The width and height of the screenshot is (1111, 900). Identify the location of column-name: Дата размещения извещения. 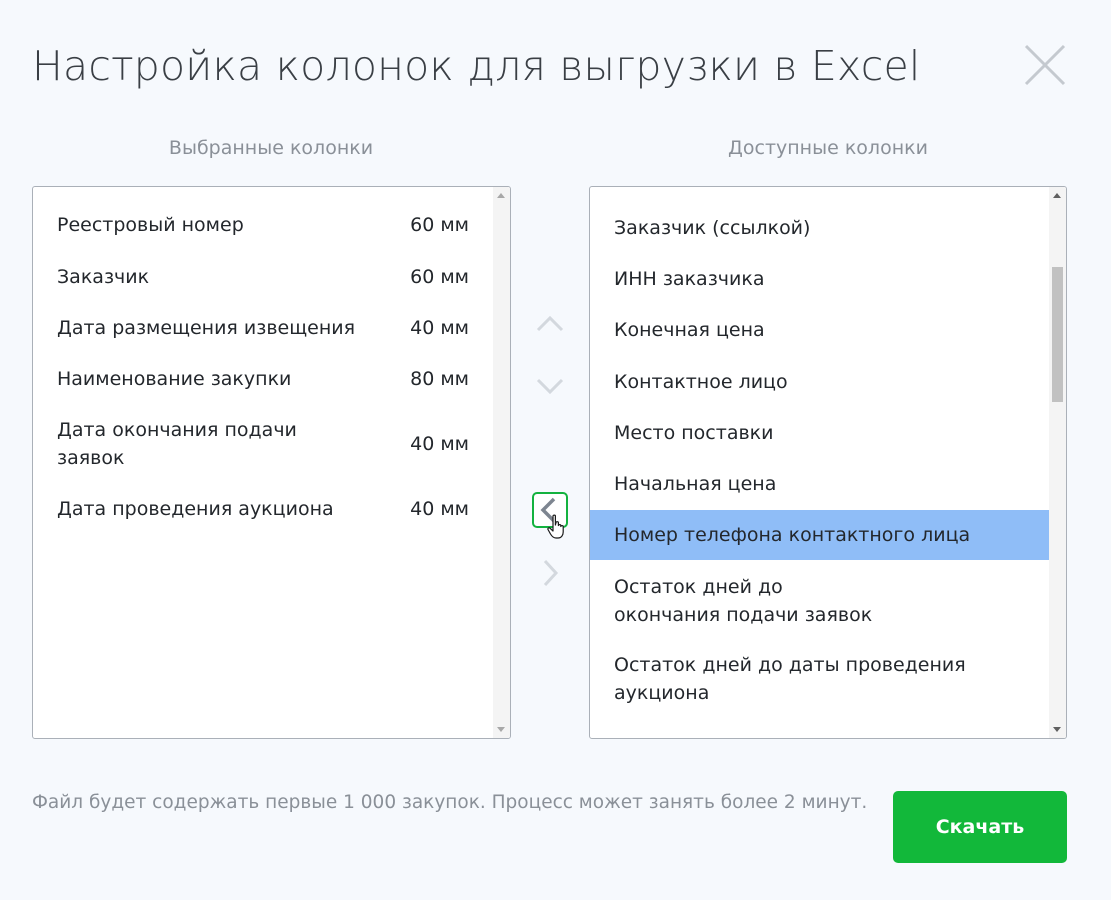
(206, 328).